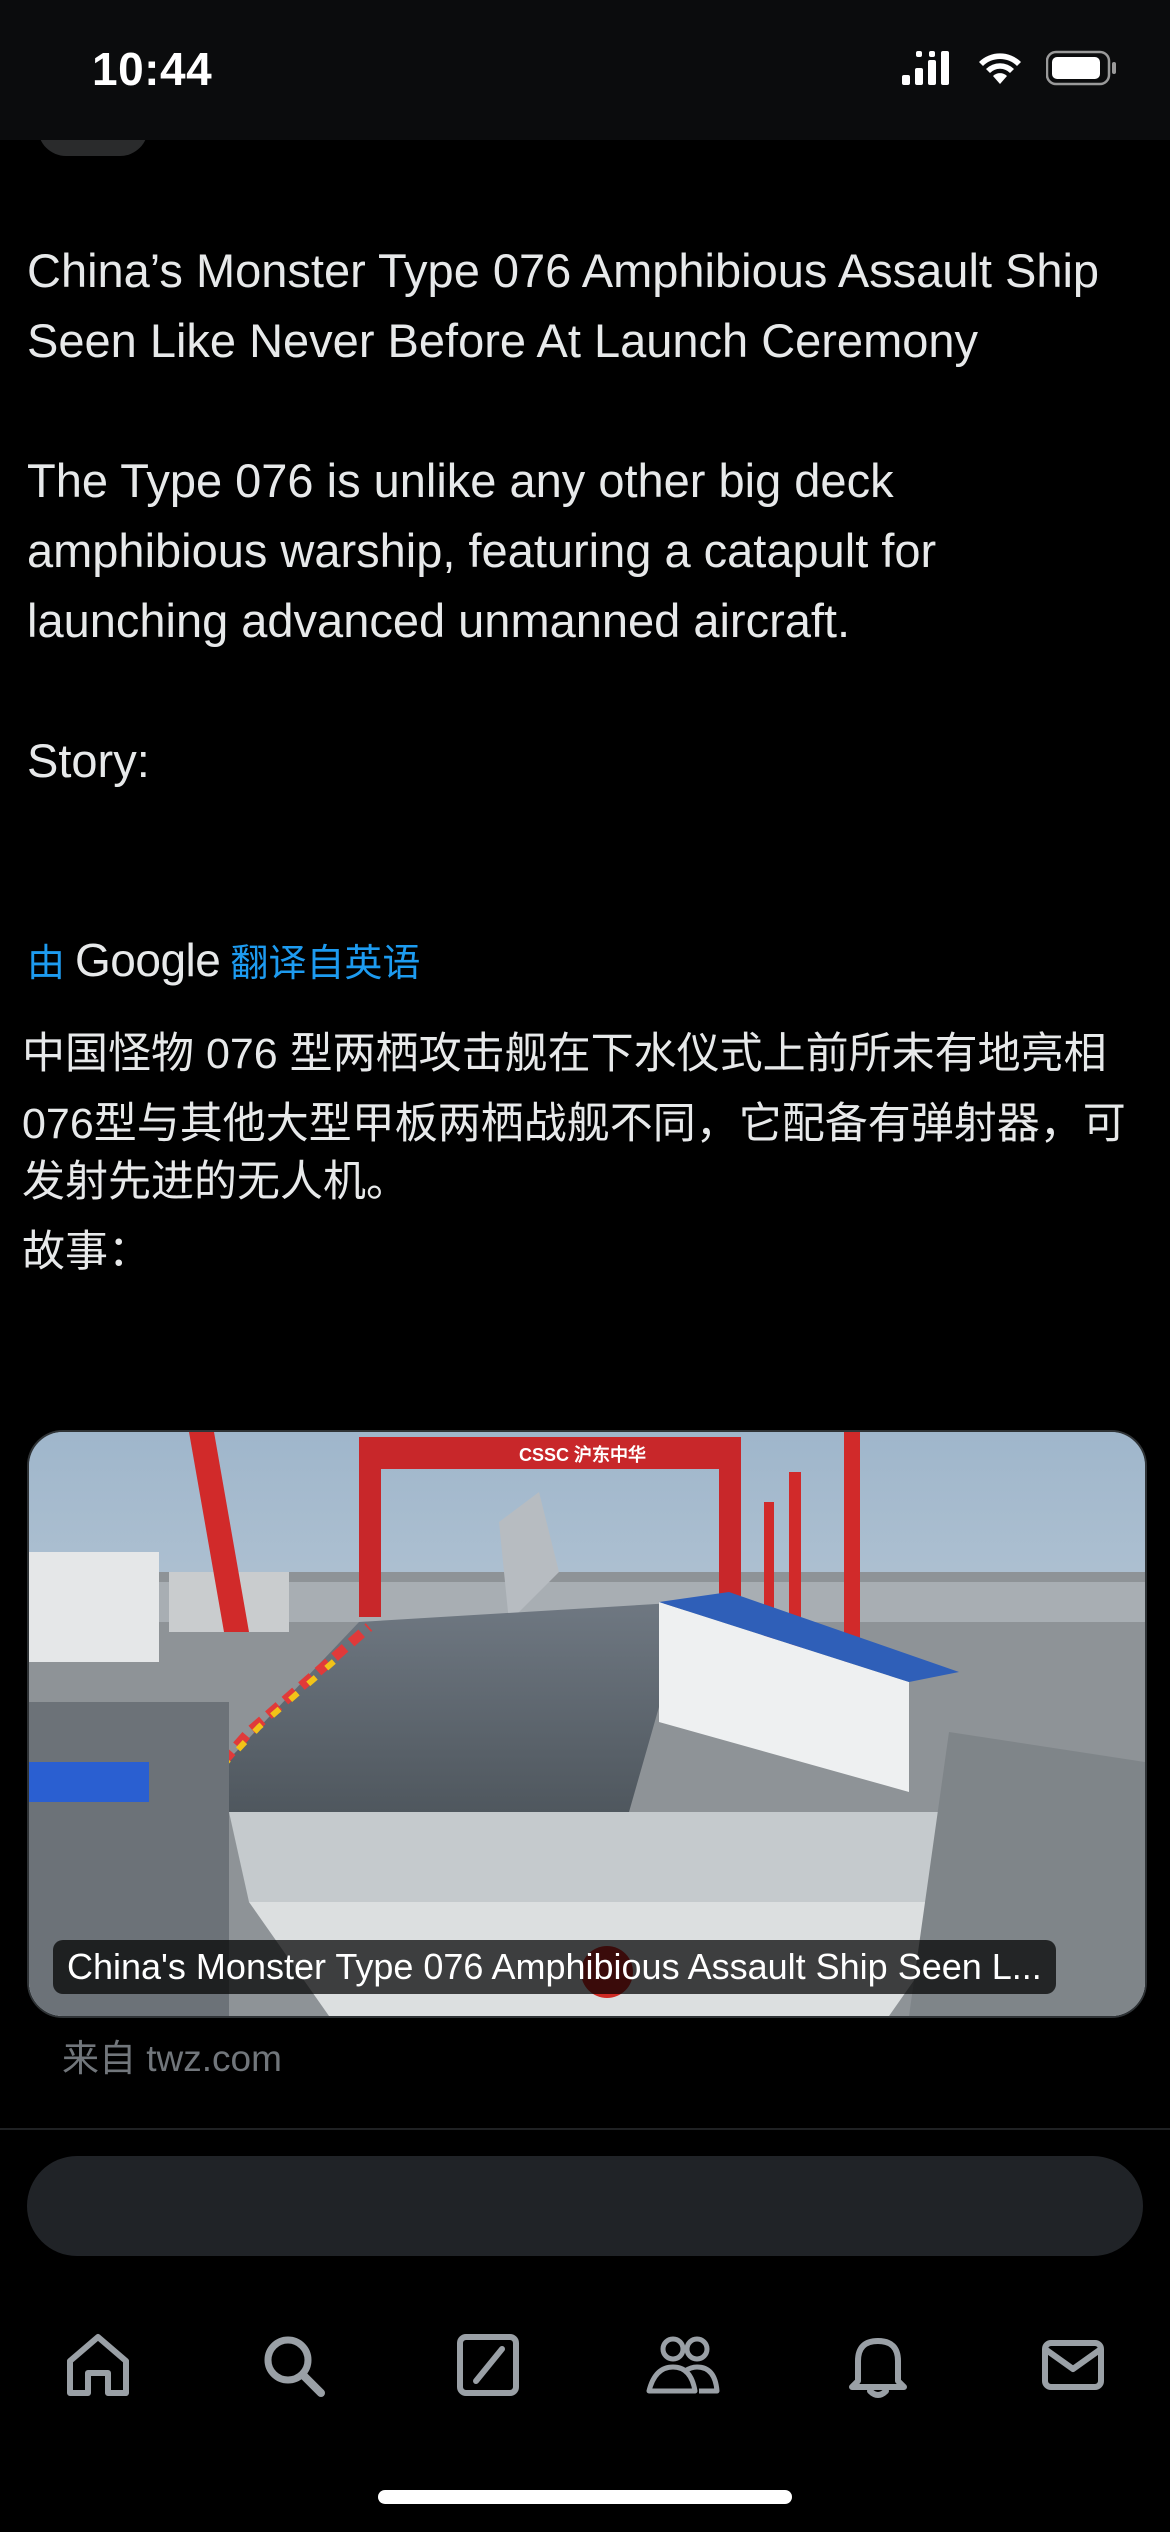  I want to click on status-bar: 10:44, so click(585, 70).